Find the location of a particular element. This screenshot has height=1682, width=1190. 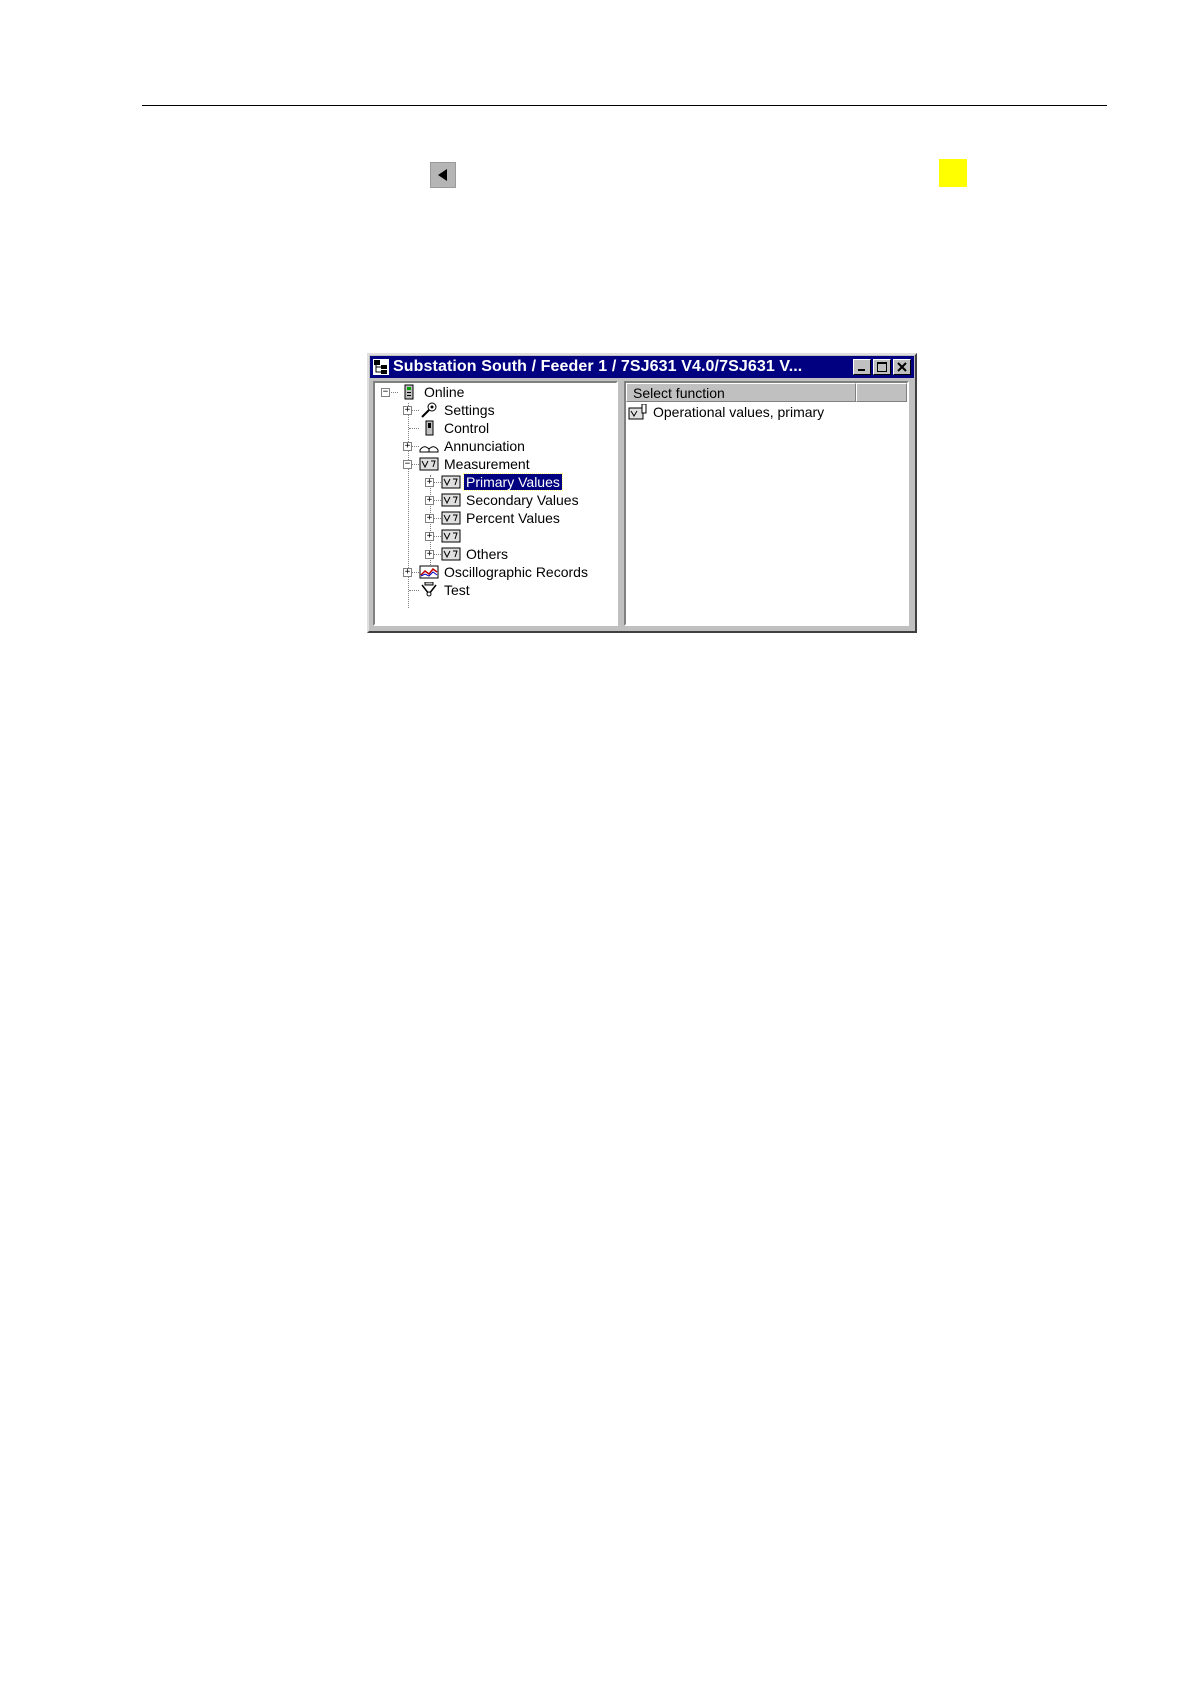

tree-node-percent-values: Percent Values is located at coordinates (501, 518).